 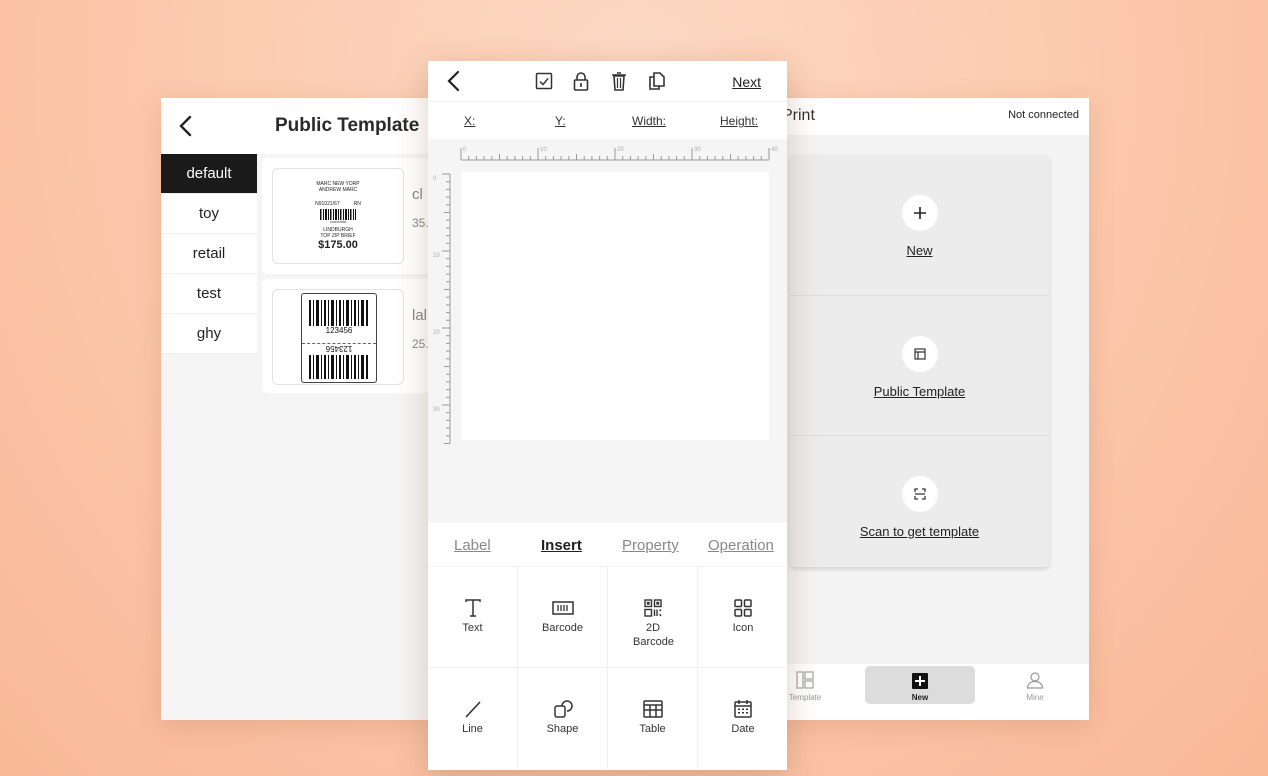 I want to click on mode-tabs: Label Insert Property Operation, so click(x=607, y=545).